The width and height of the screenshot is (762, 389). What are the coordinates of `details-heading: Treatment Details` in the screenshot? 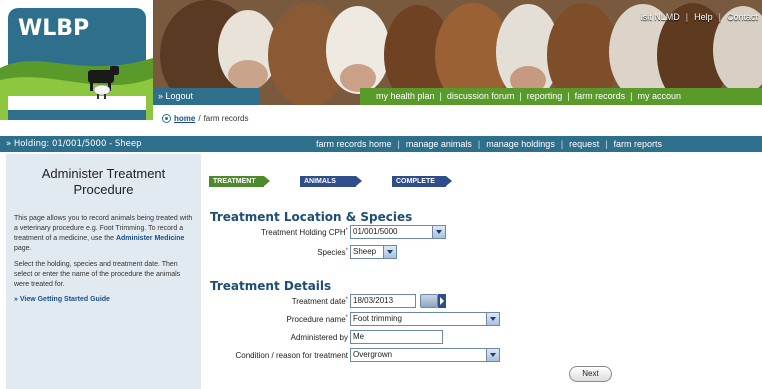 It's located at (271, 286).